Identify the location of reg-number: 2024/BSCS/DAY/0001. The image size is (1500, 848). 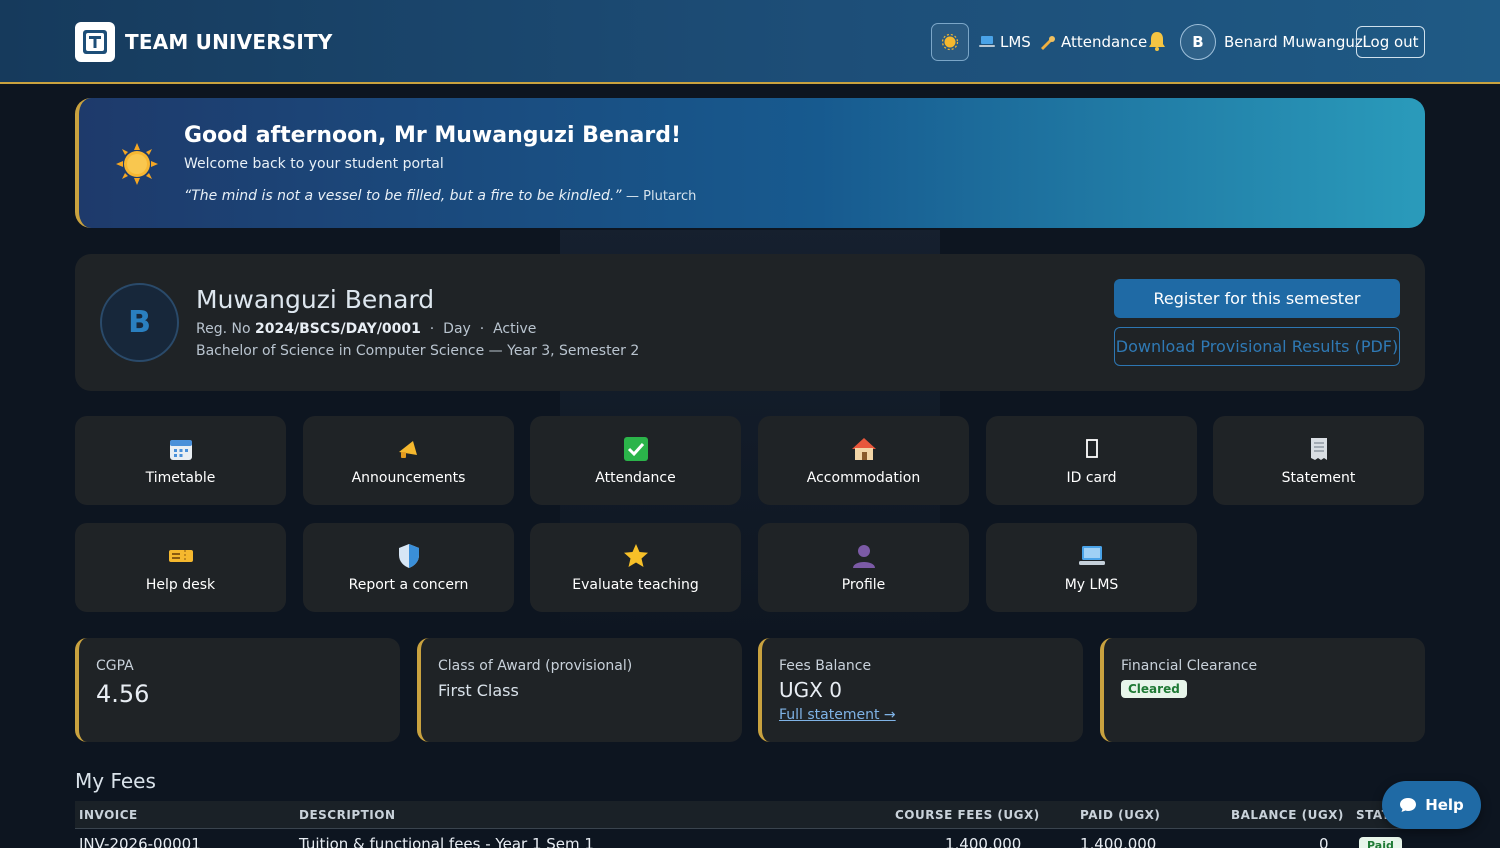
(338, 329).